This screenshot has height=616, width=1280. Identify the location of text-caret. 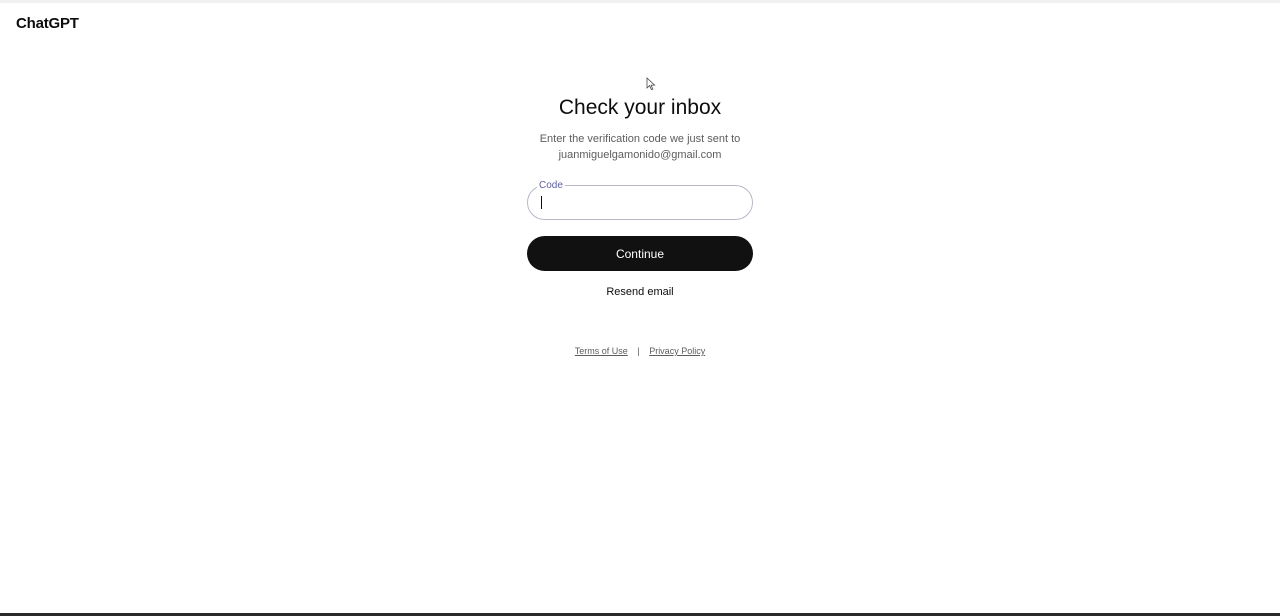
(541, 202).